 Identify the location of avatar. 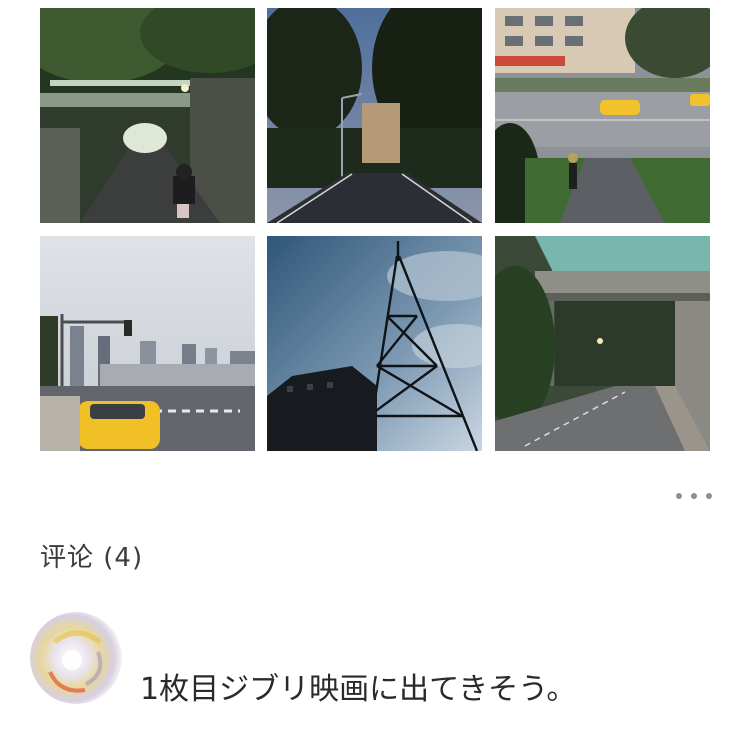
(76, 658).